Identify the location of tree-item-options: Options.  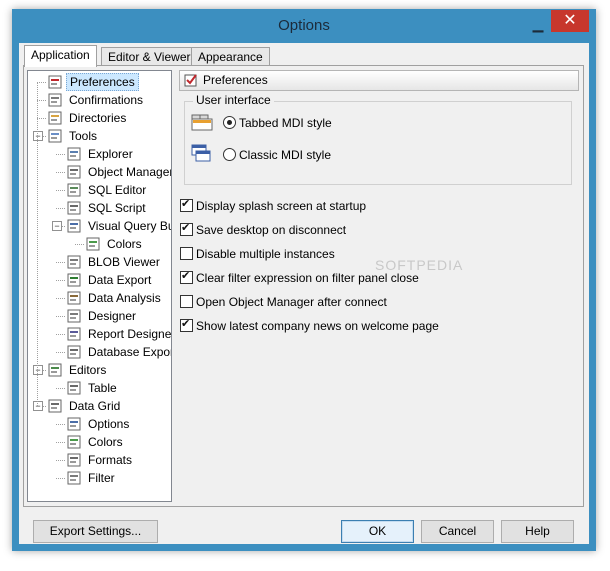
(99, 424).